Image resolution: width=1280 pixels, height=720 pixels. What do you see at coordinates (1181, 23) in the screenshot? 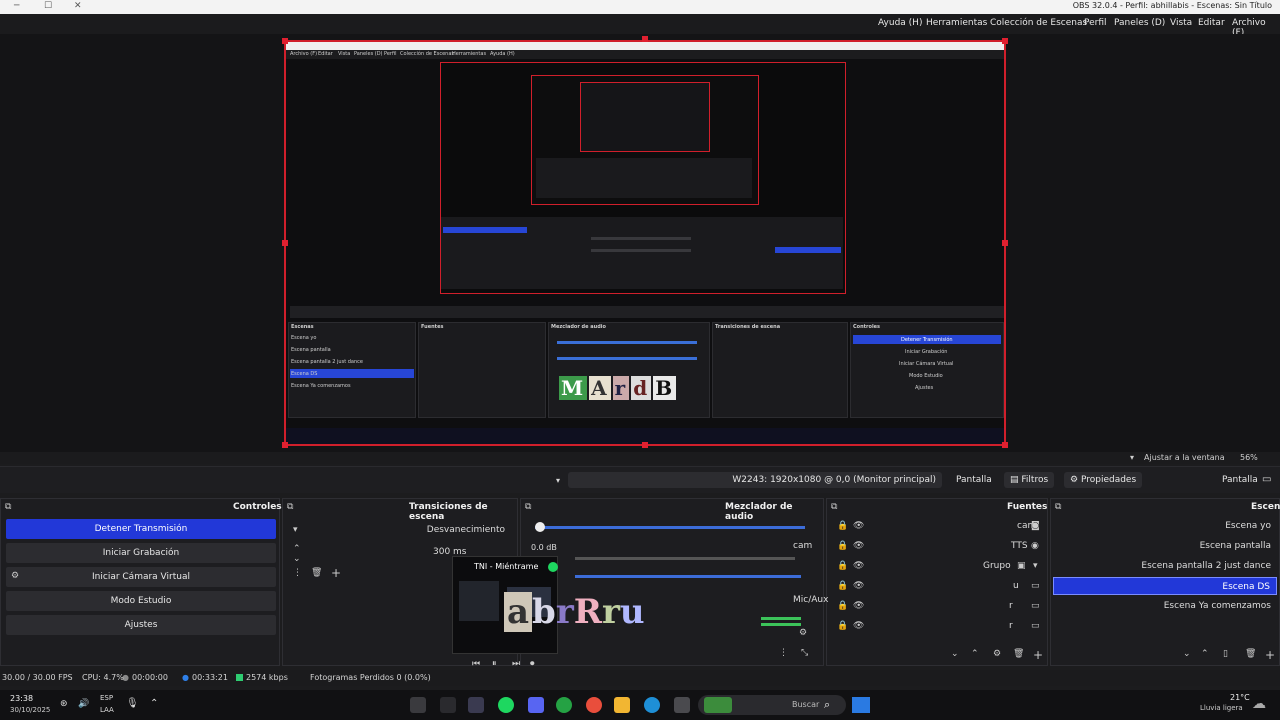
I see `menu-vista: Vista` at bounding box center [1181, 23].